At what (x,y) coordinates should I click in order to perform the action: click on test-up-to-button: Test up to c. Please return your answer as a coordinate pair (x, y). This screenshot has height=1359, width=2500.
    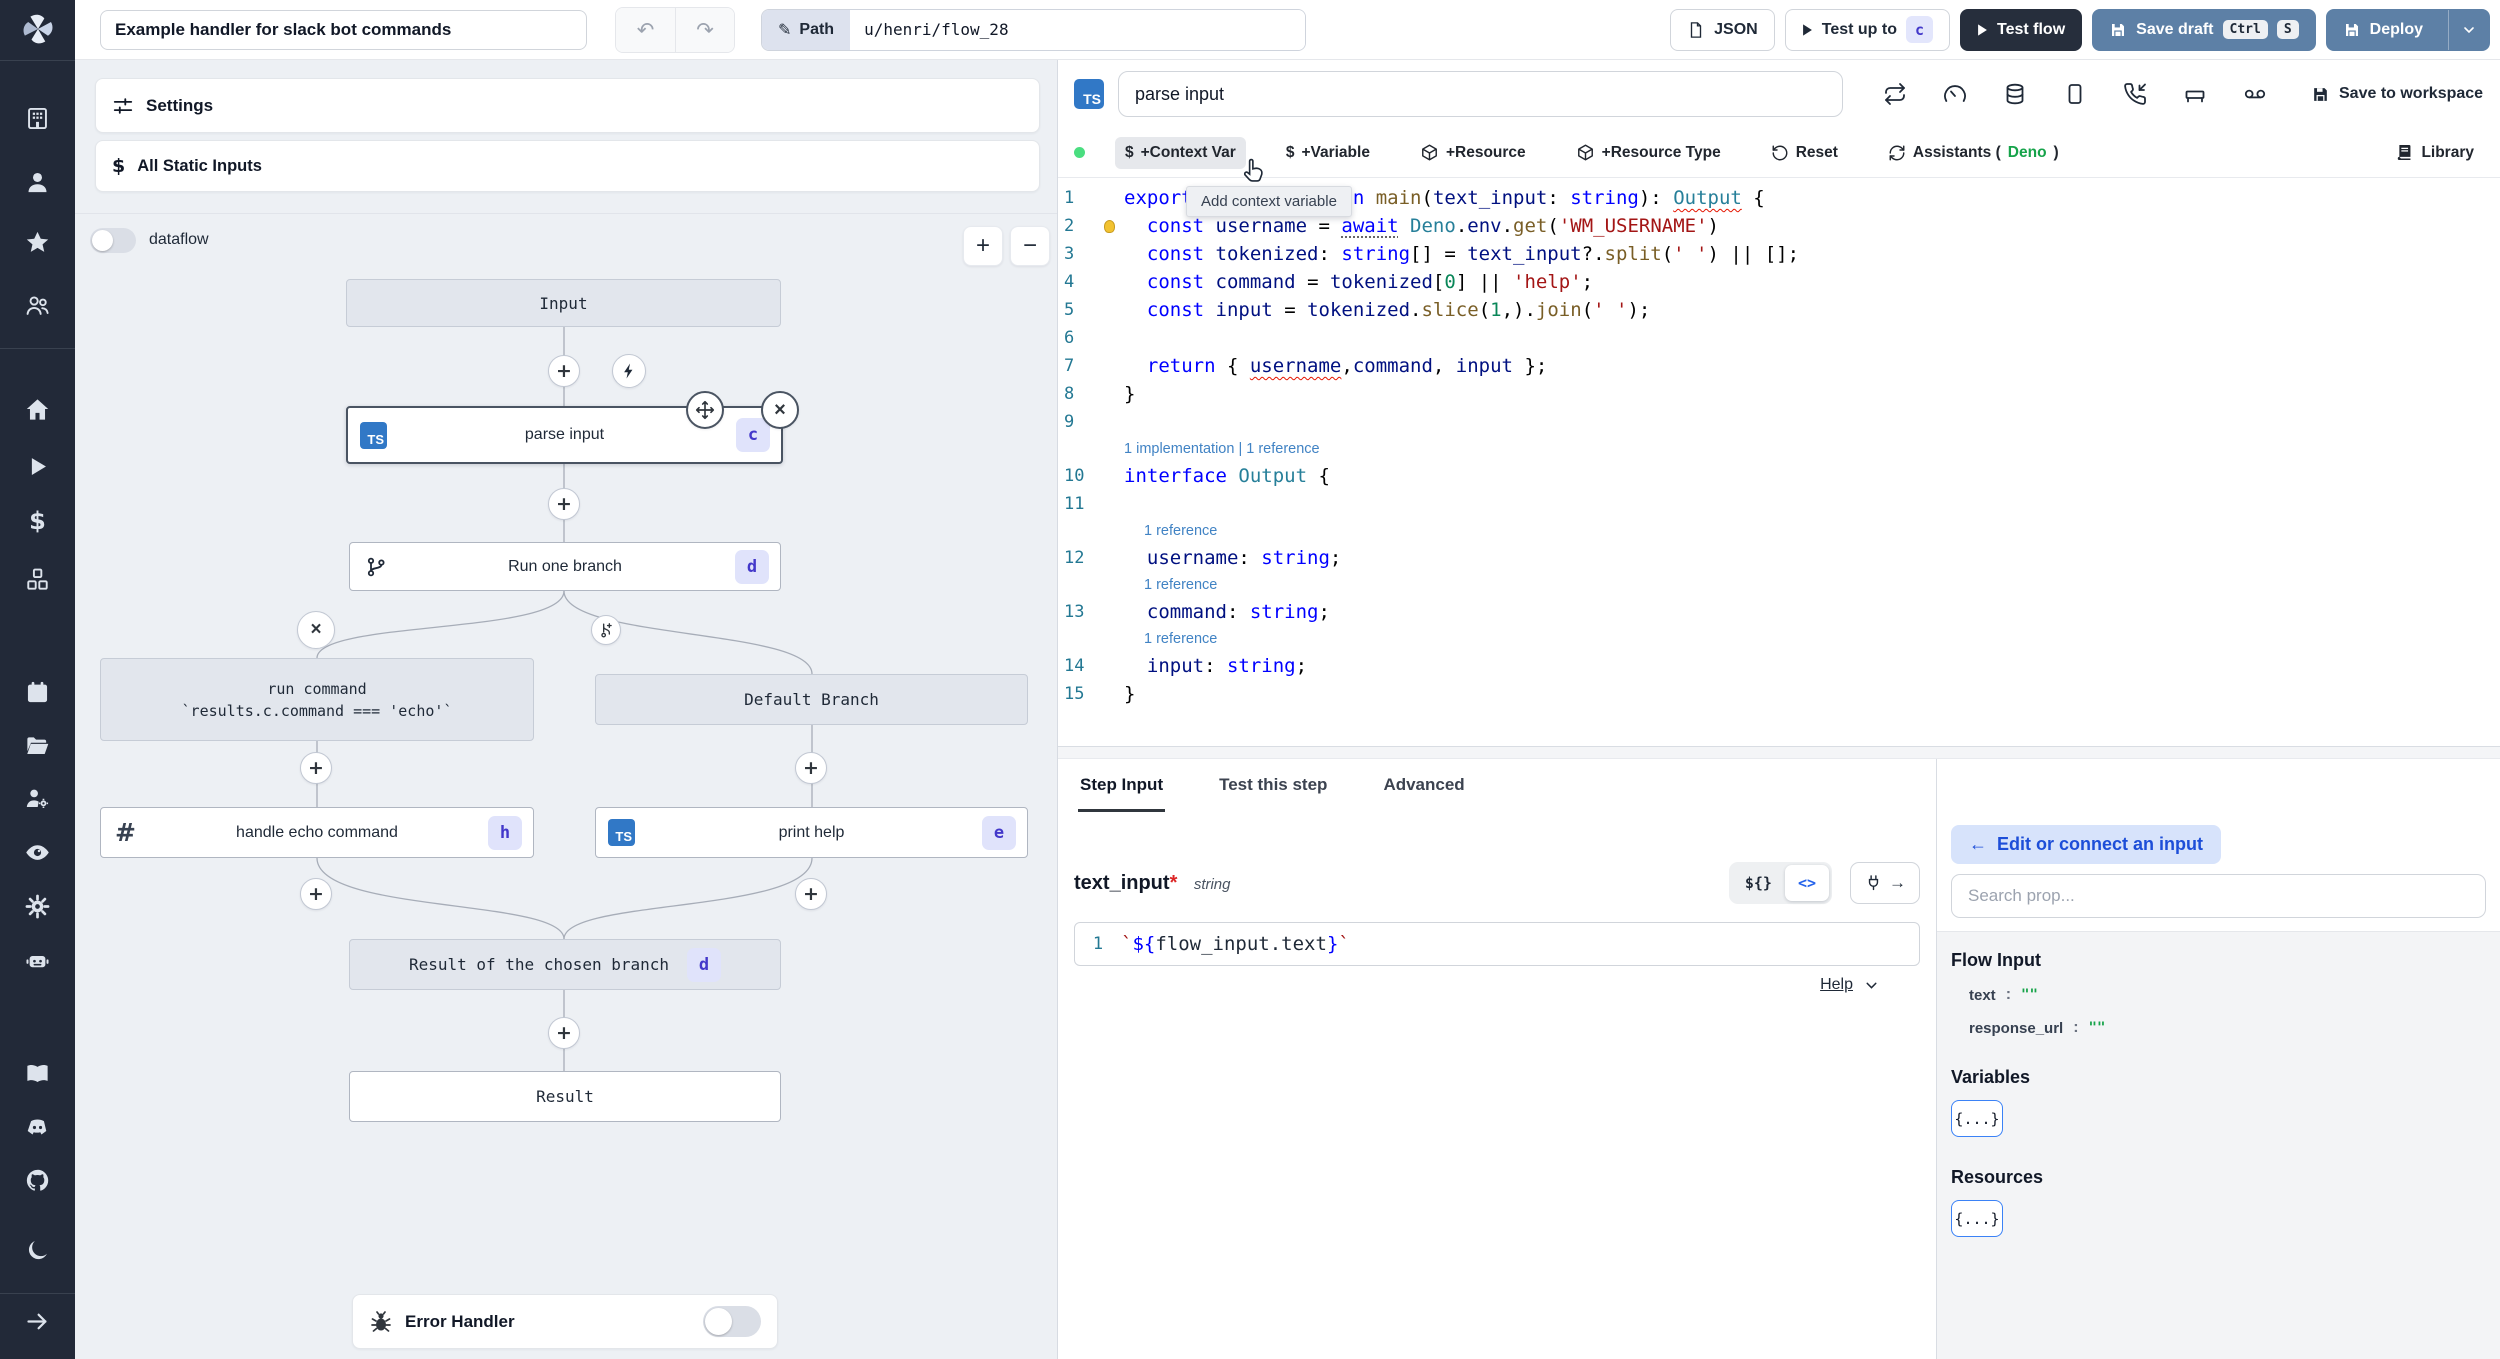
    Looking at the image, I should click on (1867, 29).